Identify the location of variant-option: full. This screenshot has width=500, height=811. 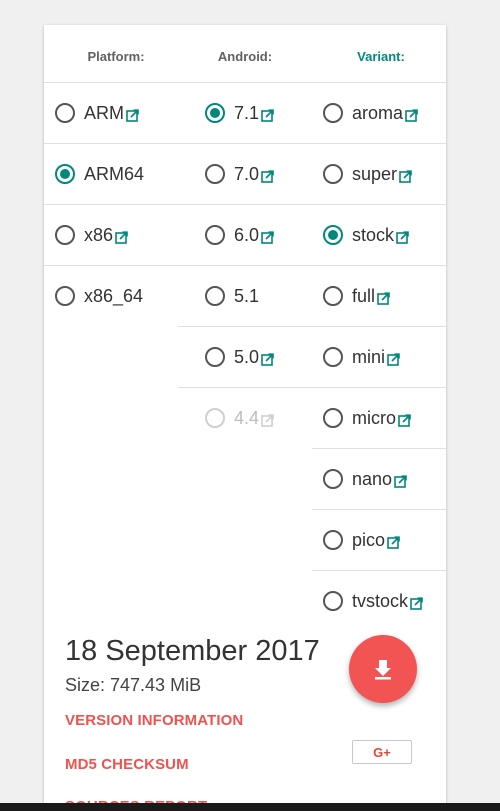
(356, 296).